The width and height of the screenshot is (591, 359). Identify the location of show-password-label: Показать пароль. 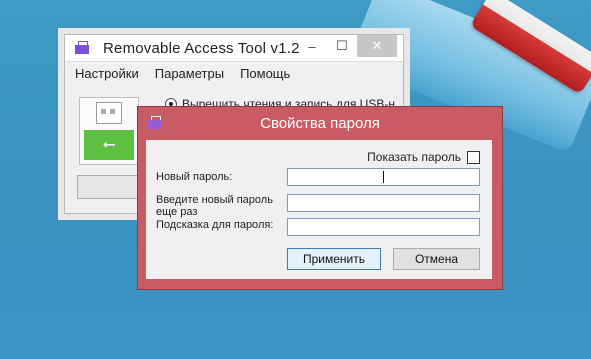
(414, 157).